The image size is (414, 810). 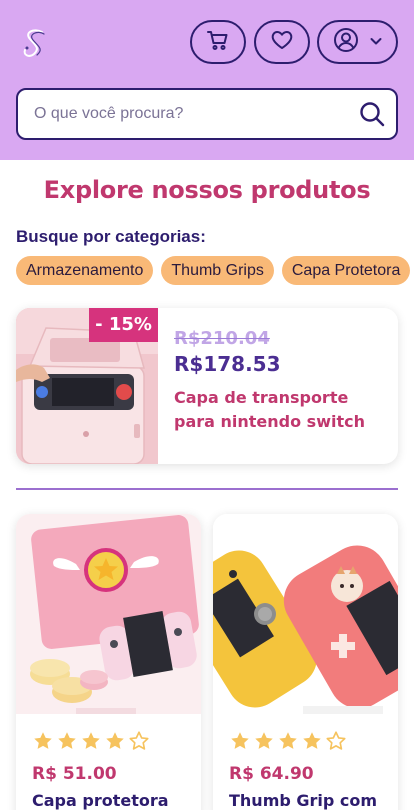 I want to click on logo-icon, so click(x=35, y=43).